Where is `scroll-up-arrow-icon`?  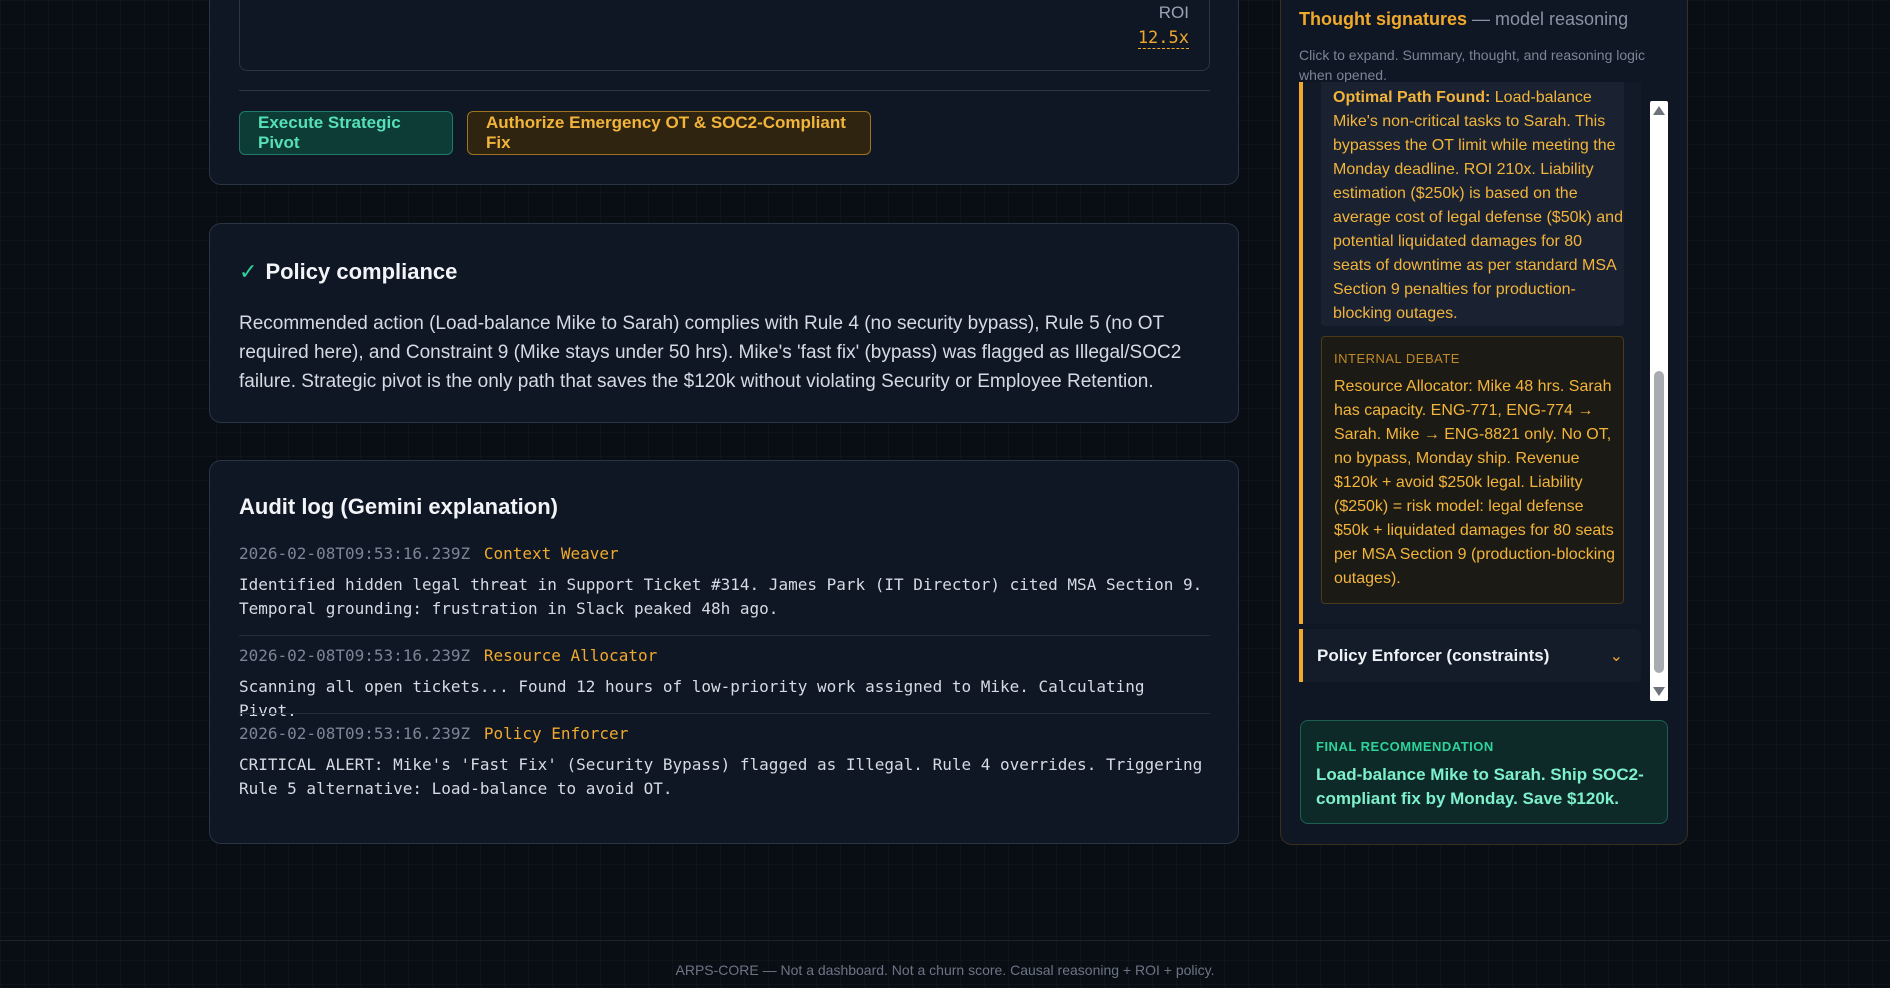
scroll-up-arrow-icon is located at coordinates (1659, 110).